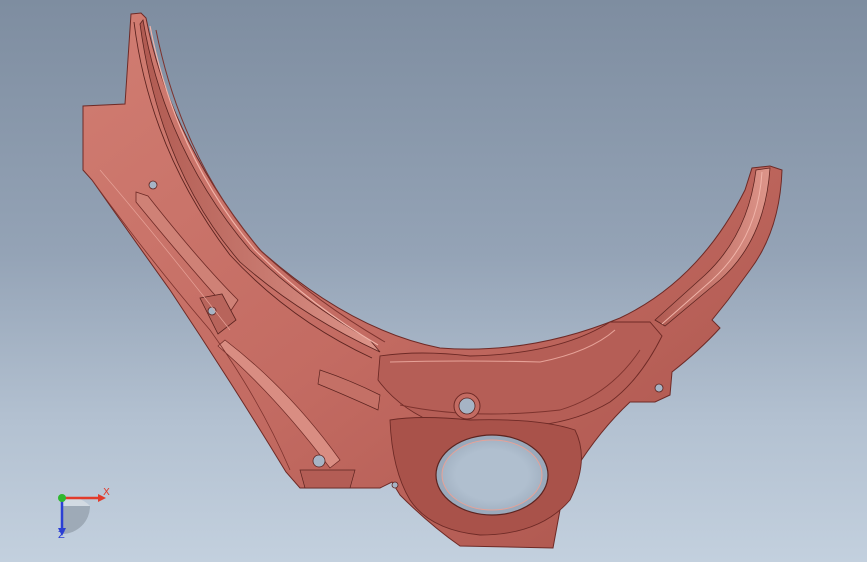 The height and width of the screenshot is (562, 867). I want to click on coordinate-triad: X Z, so click(80, 513).